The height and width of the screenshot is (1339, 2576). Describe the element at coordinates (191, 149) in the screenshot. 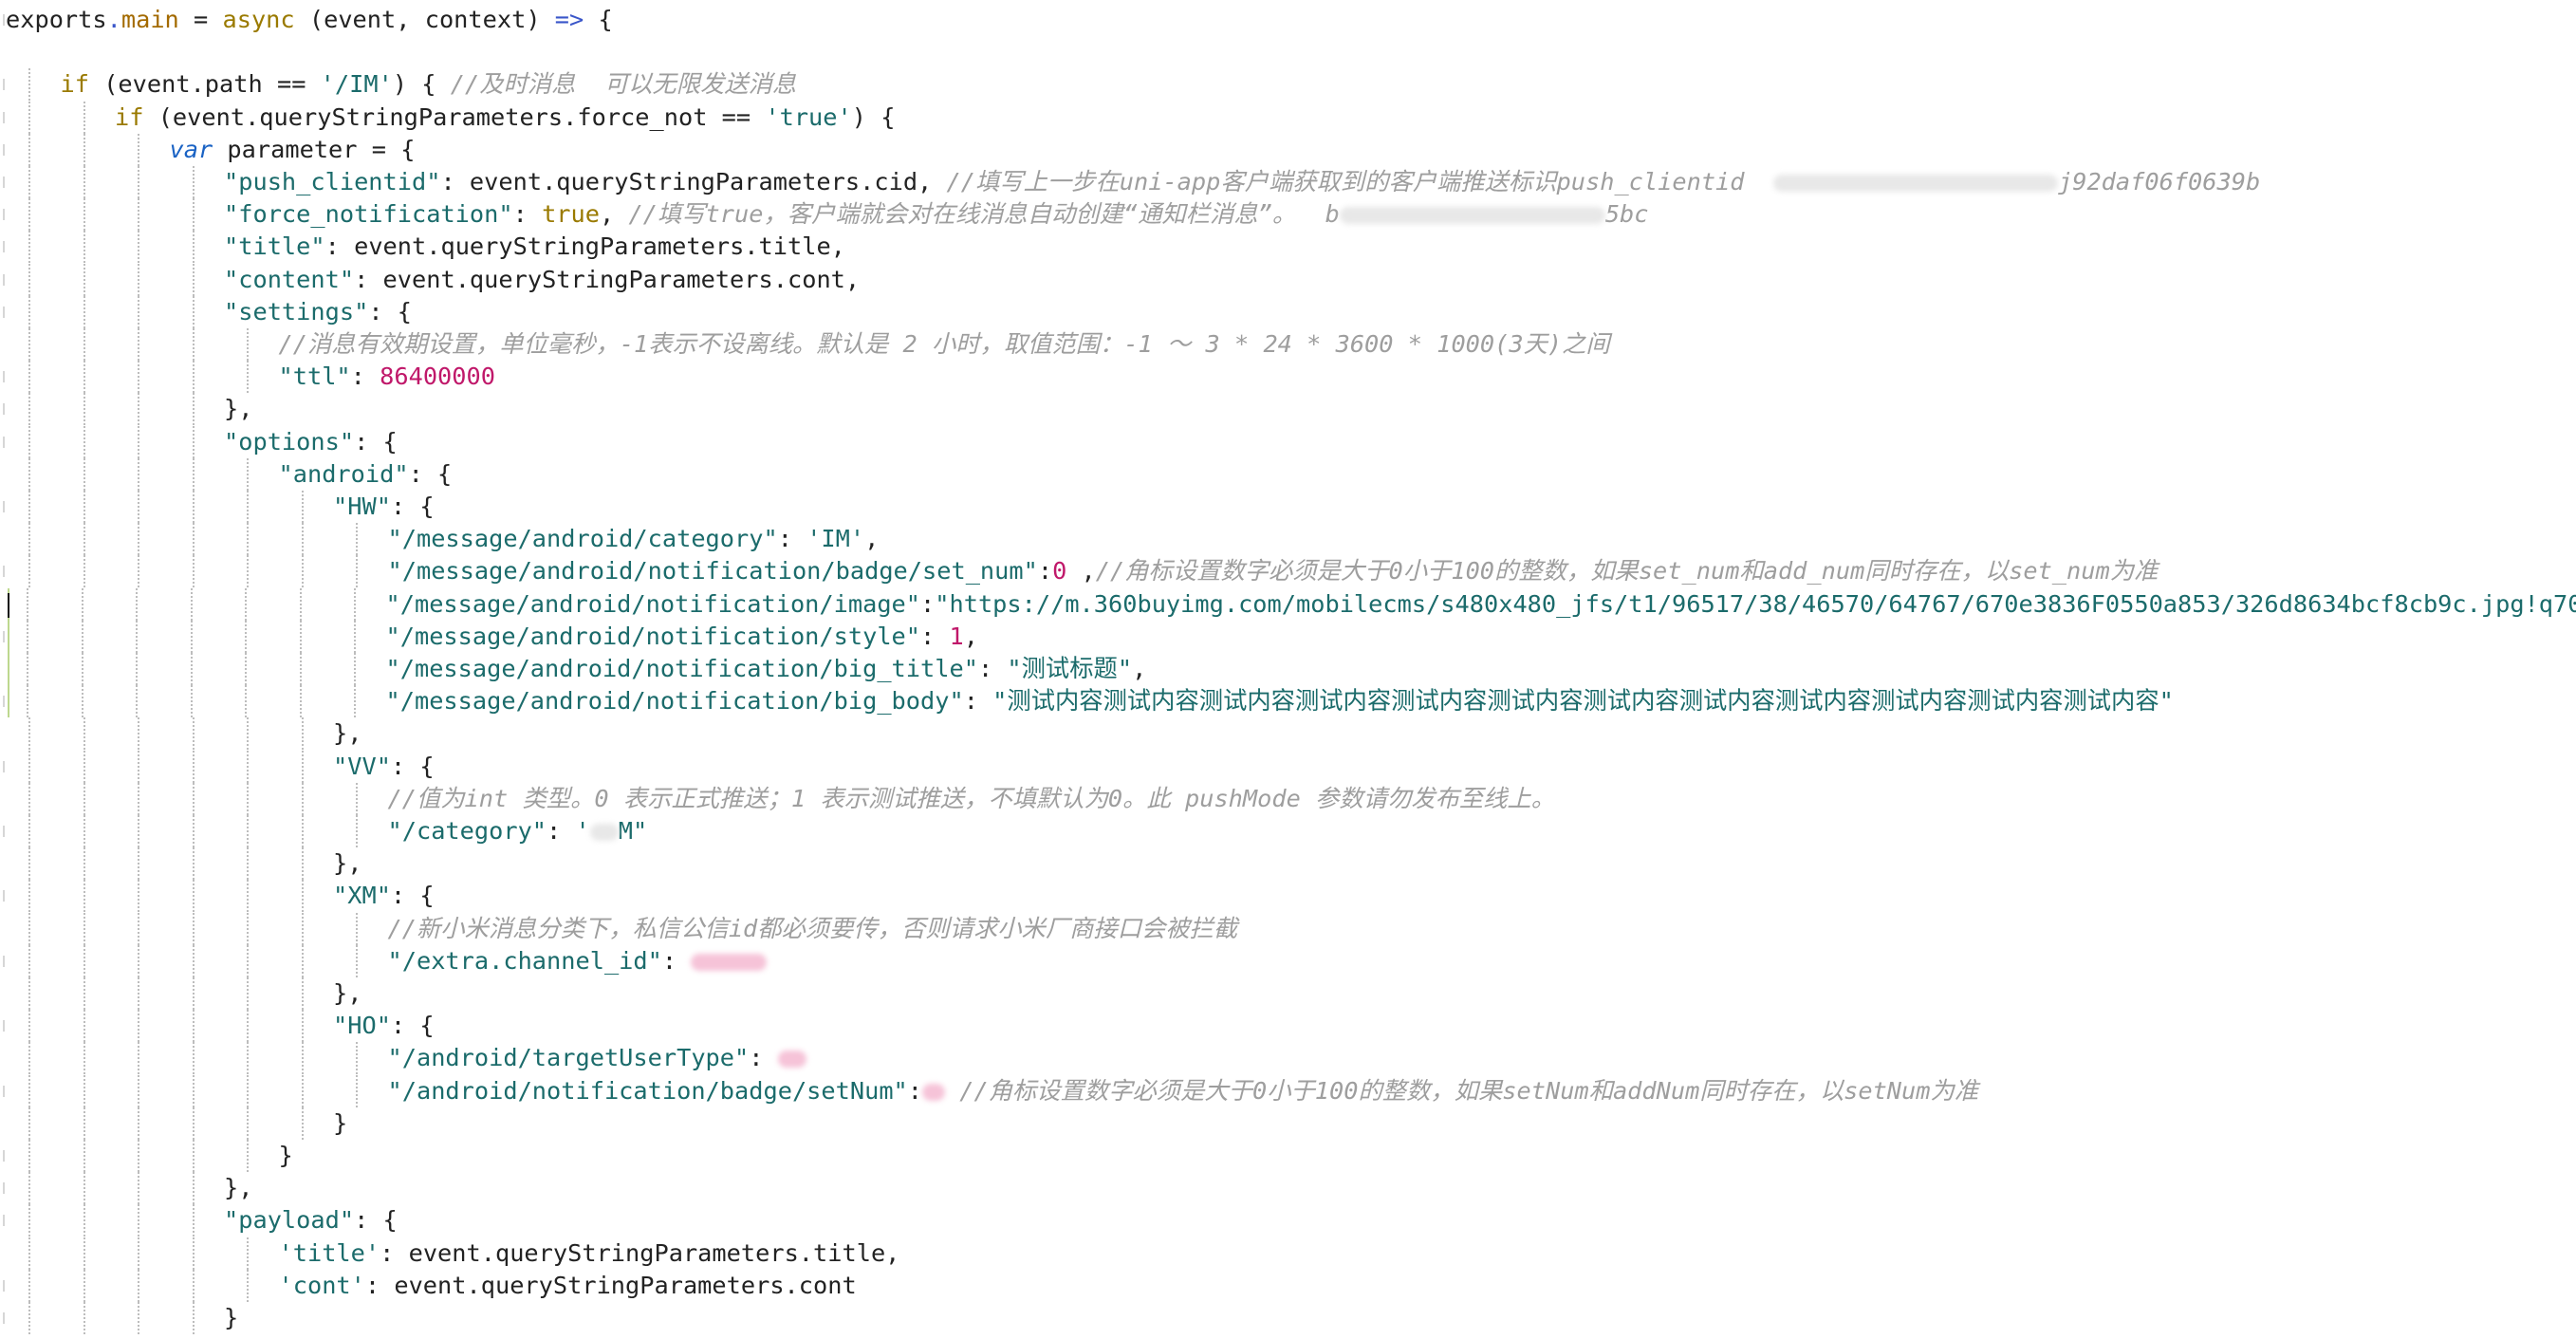

I see `code-token: var` at that location.